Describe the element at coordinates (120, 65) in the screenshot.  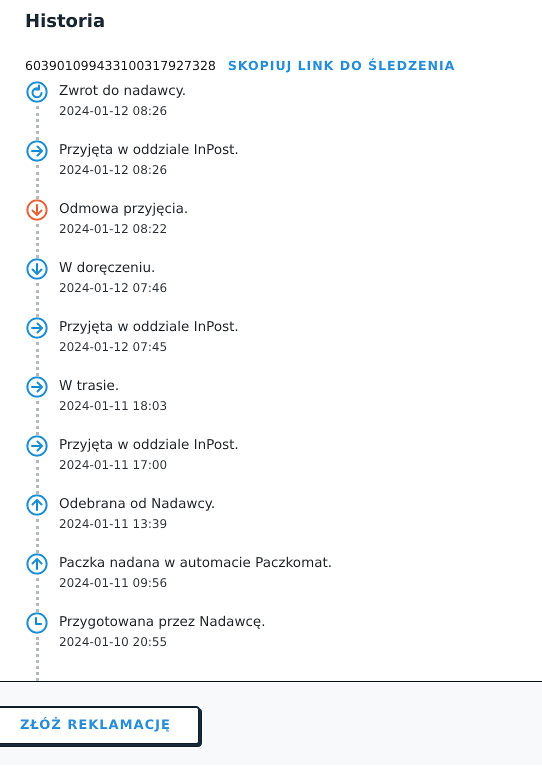
I see `tracking-number: 603901099433100317927328` at that location.